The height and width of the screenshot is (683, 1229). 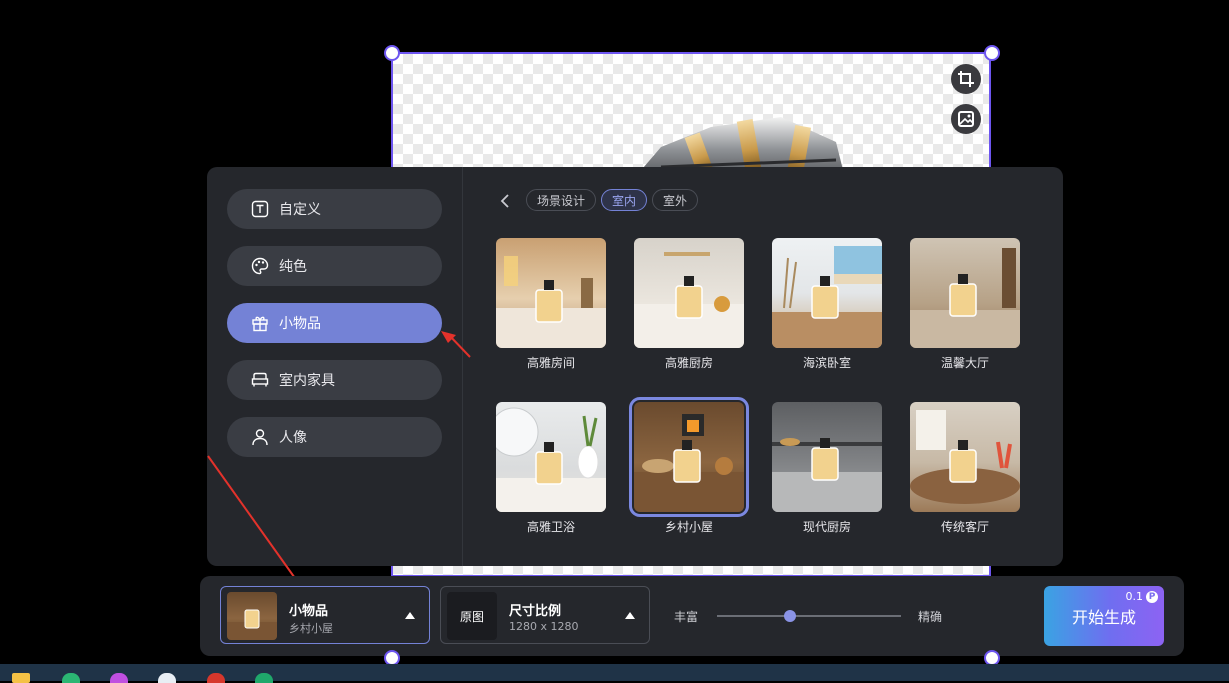 What do you see at coordinates (300, 324) in the screenshot?
I see `category-label: 小物品` at bounding box center [300, 324].